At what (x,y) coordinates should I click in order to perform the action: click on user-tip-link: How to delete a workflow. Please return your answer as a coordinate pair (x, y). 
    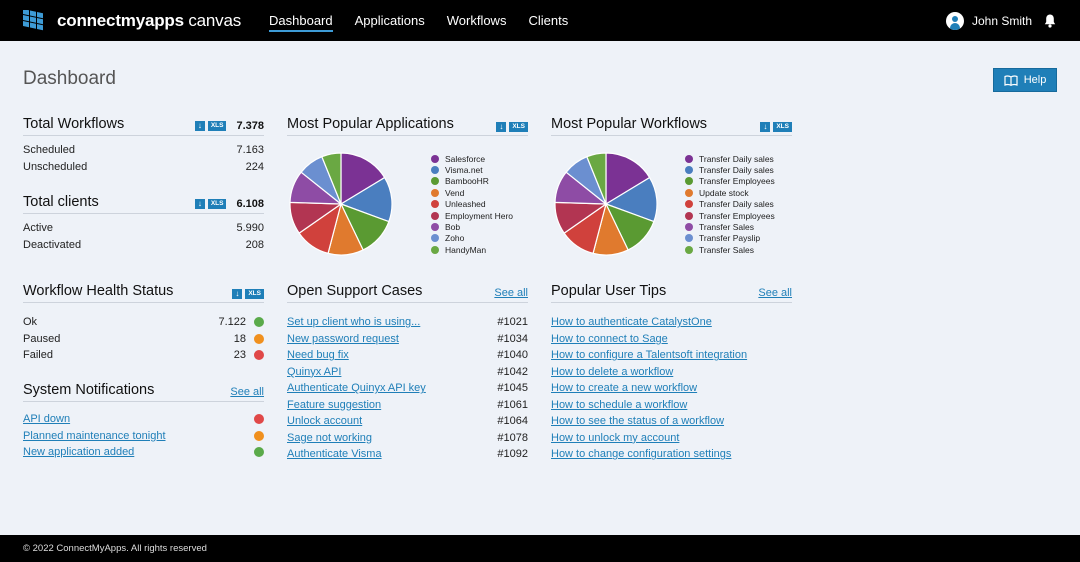
    Looking at the image, I should click on (612, 372).